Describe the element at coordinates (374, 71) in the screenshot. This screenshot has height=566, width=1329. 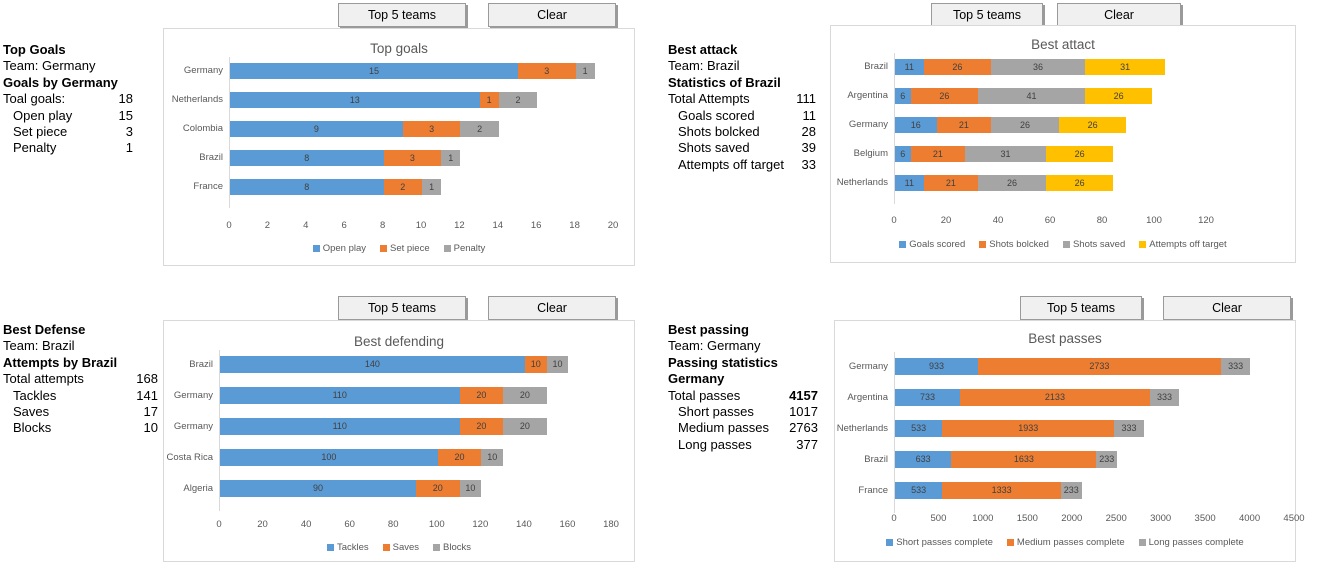
I see `bar-segment: 15` at that location.